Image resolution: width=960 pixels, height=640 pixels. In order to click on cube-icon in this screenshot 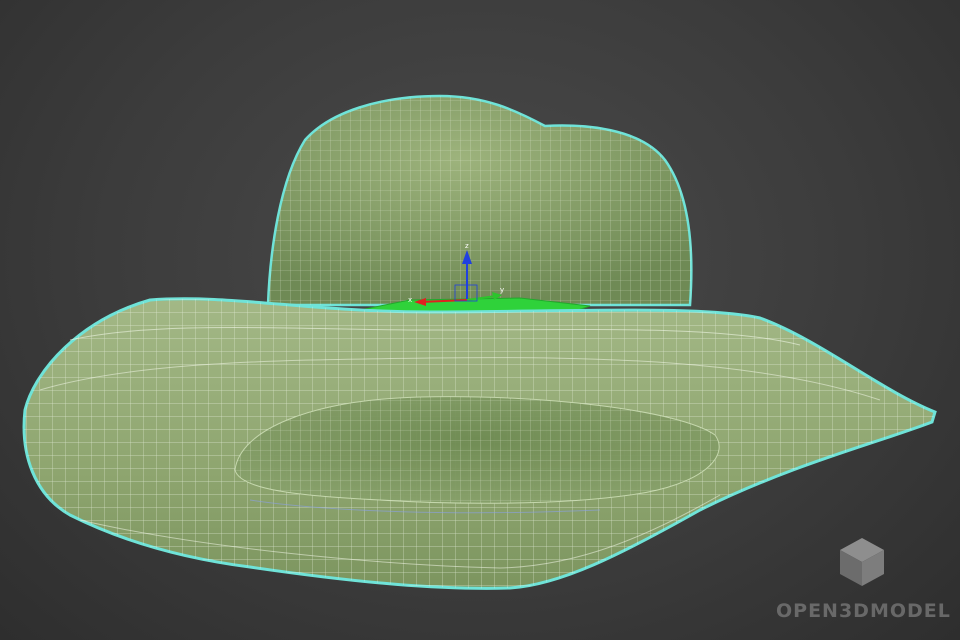, I will do `click(862, 562)`.